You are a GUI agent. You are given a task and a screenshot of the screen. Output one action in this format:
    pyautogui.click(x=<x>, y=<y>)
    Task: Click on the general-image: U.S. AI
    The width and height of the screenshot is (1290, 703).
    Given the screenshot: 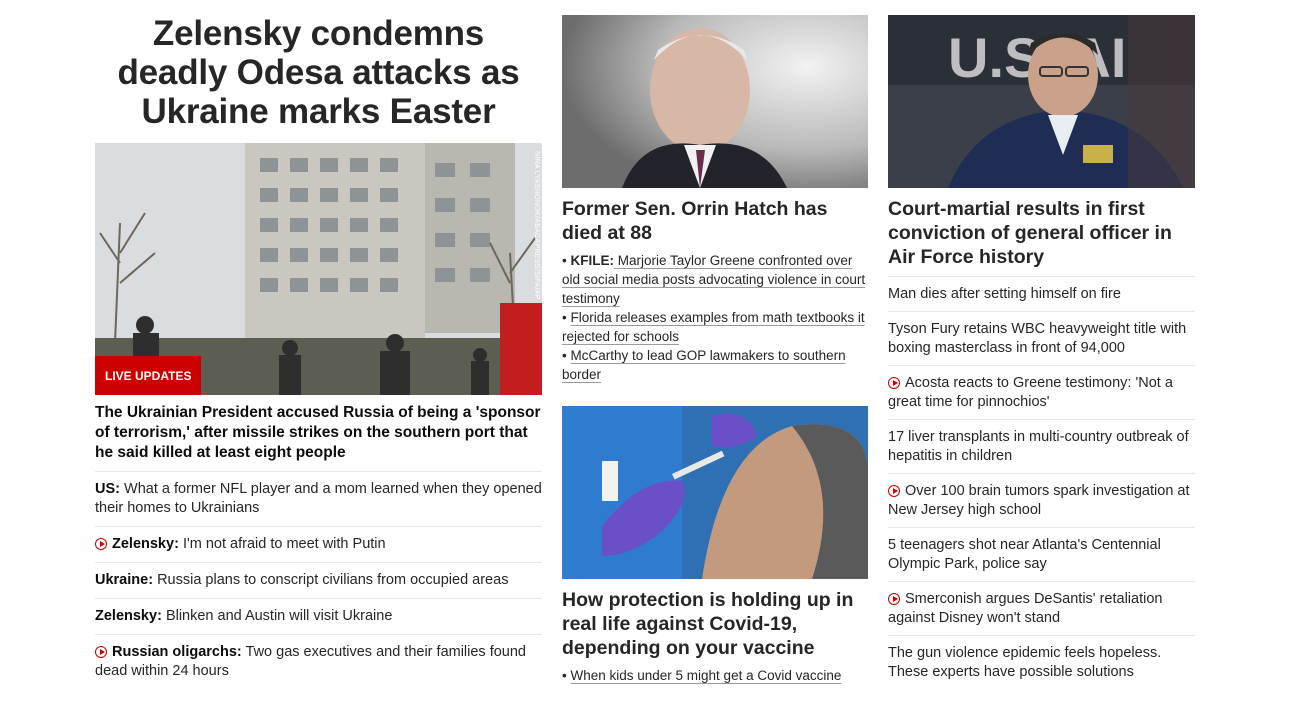 What is the action you would take?
    pyautogui.click(x=1041, y=101)
    